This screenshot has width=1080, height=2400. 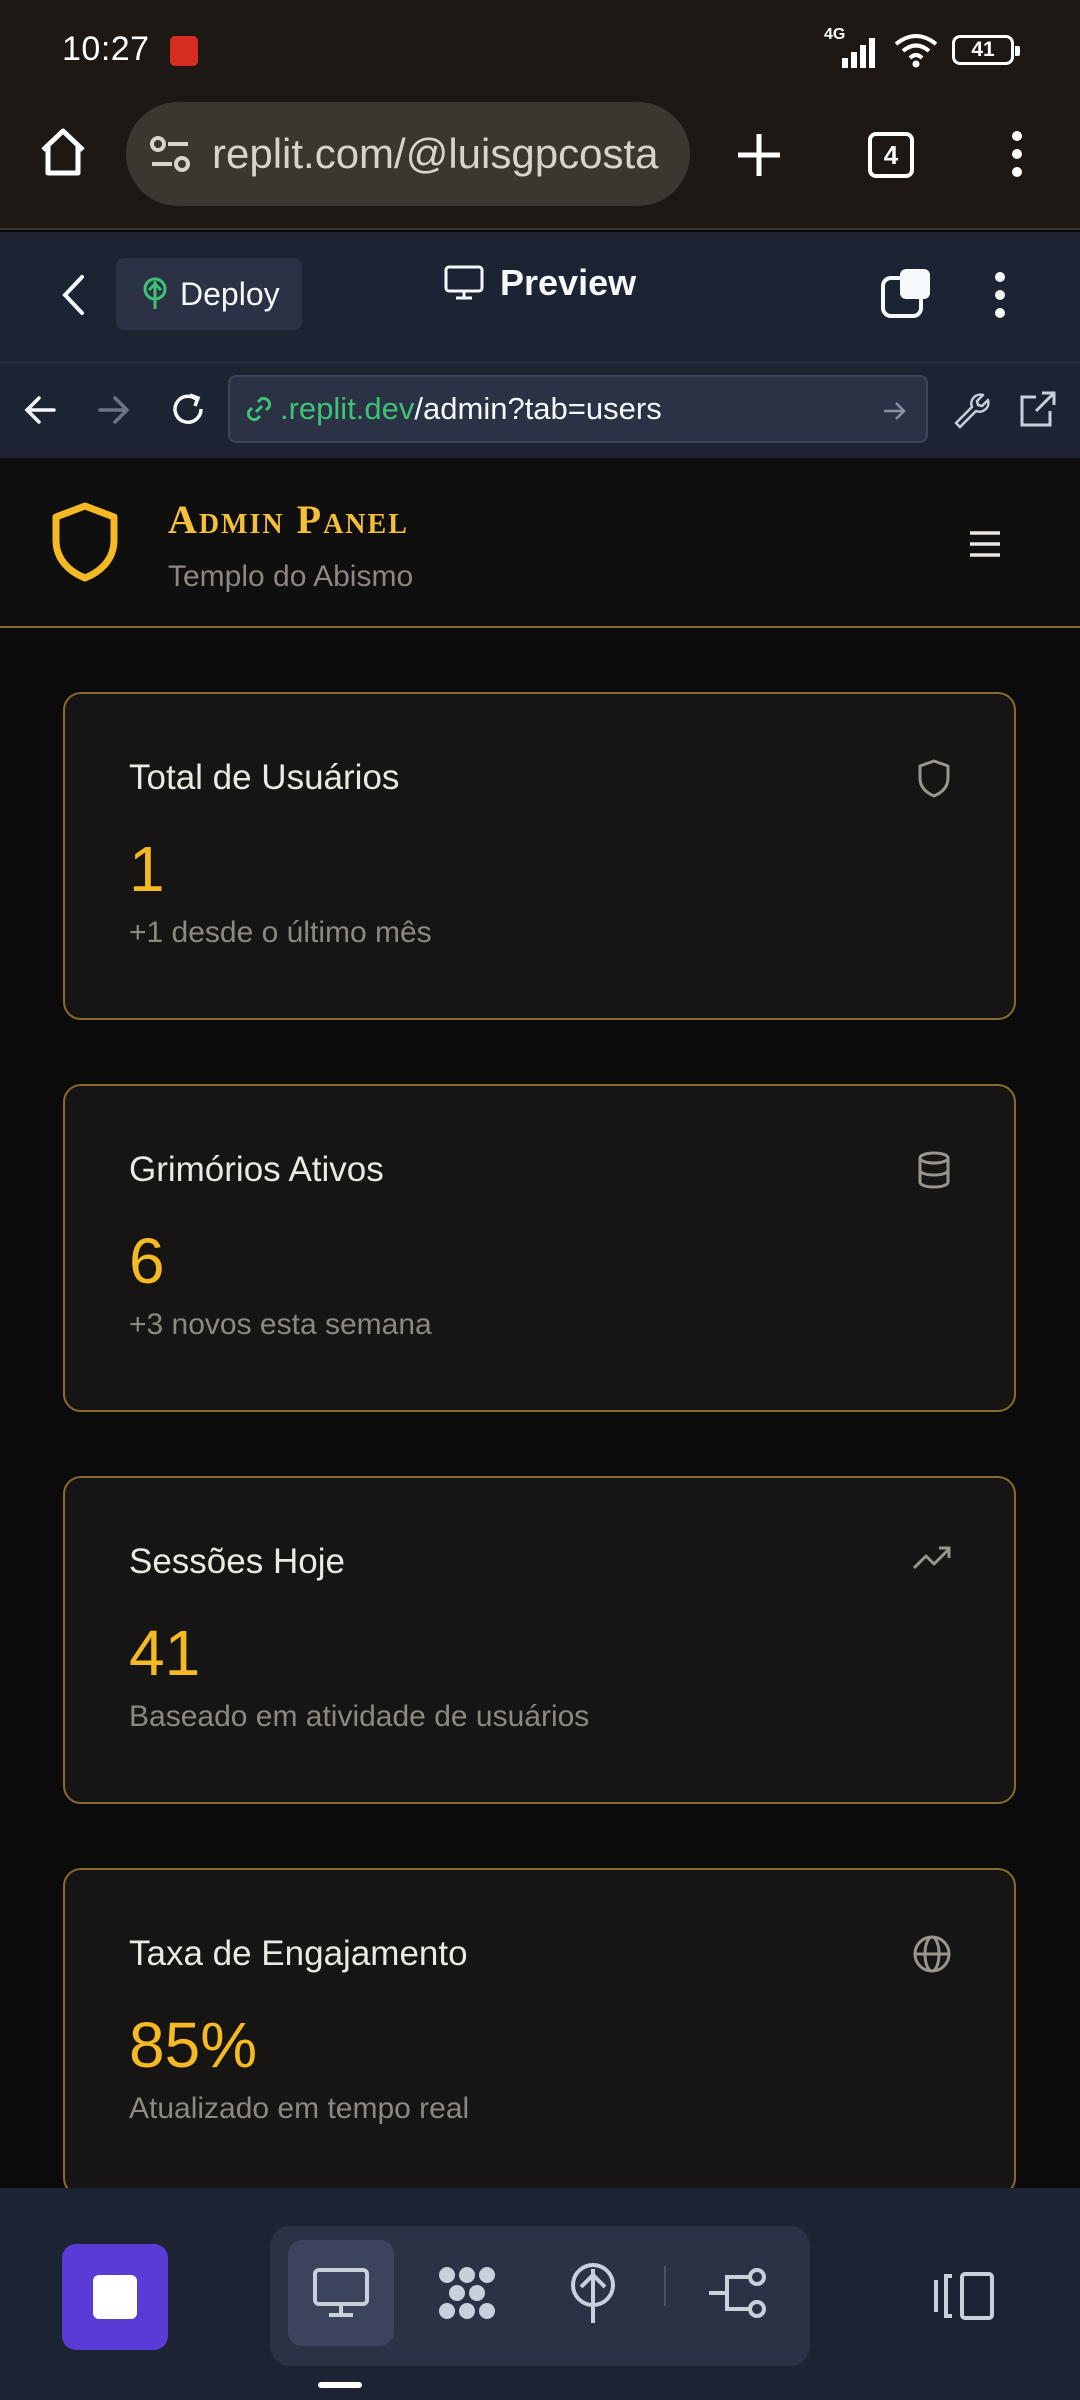 What do you see at coordinates (934, 1170) in the screenshot?
I see `database-icon` at bounding box center [934, 1170].